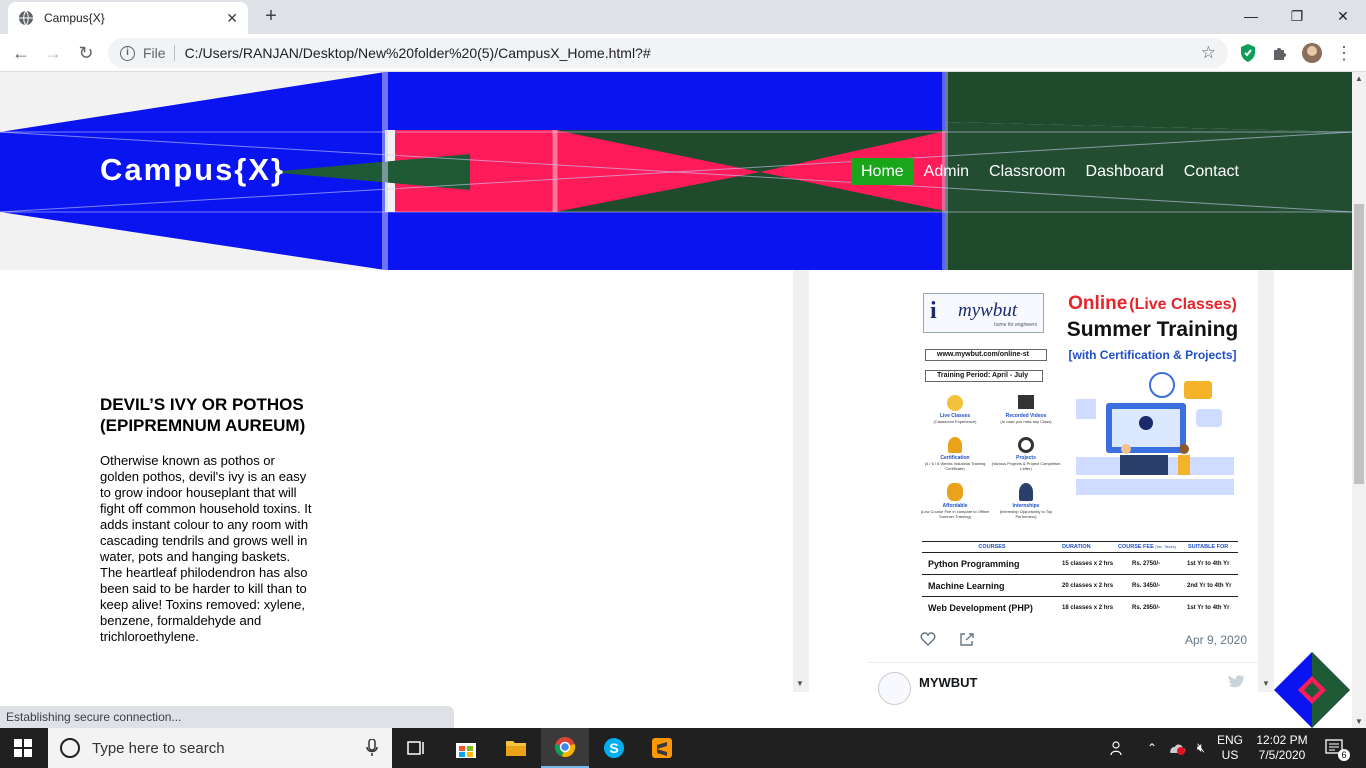 The height and width of the screenshot is (768, 1366). What do you see at coordinates (174, 53) in the screenshot?
I see `address-separator` at bounding box center [174, 53].